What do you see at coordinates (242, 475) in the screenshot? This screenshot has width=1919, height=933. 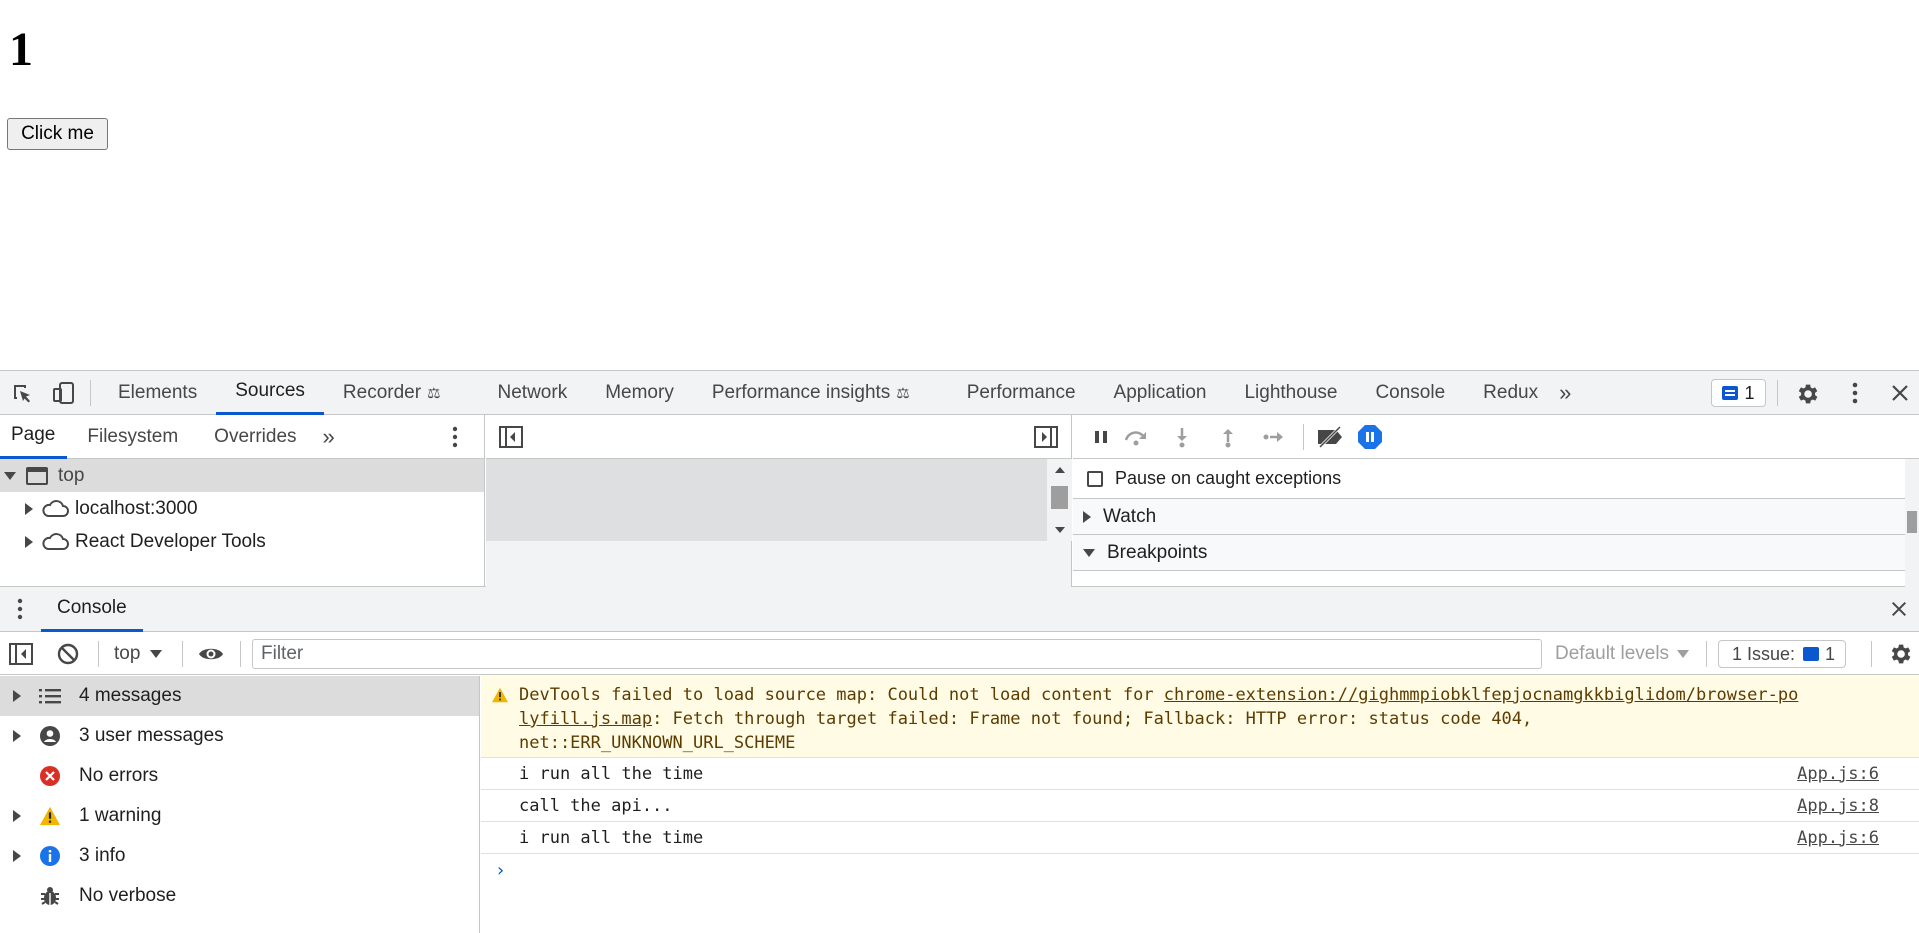 I see `tree-item-top: top` at bounding box center [242, 475].